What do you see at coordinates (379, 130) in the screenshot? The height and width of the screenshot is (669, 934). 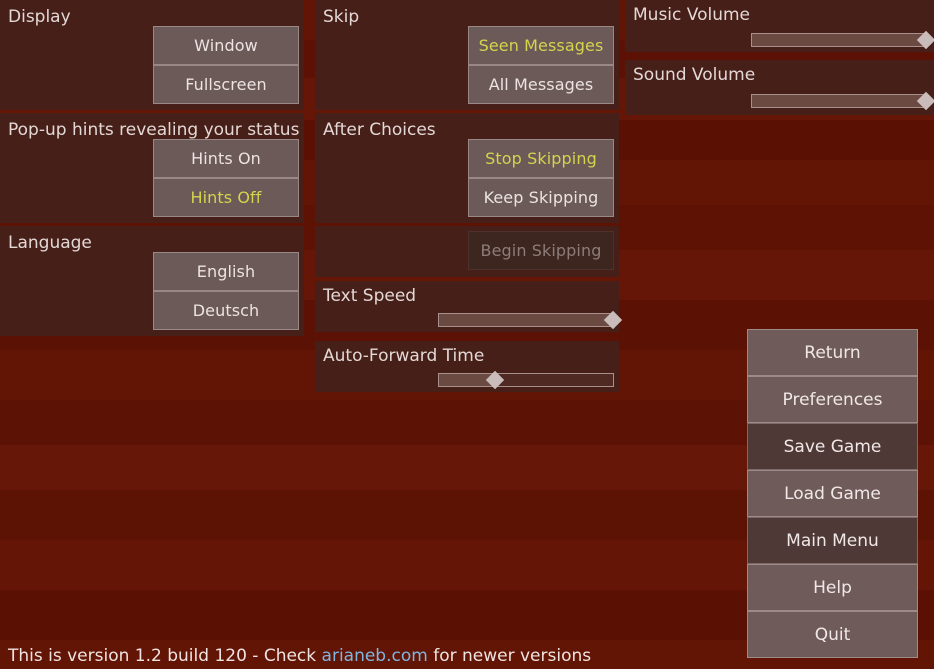 I see `after-choices-title: After Choices` at bounding box center [379, 130].